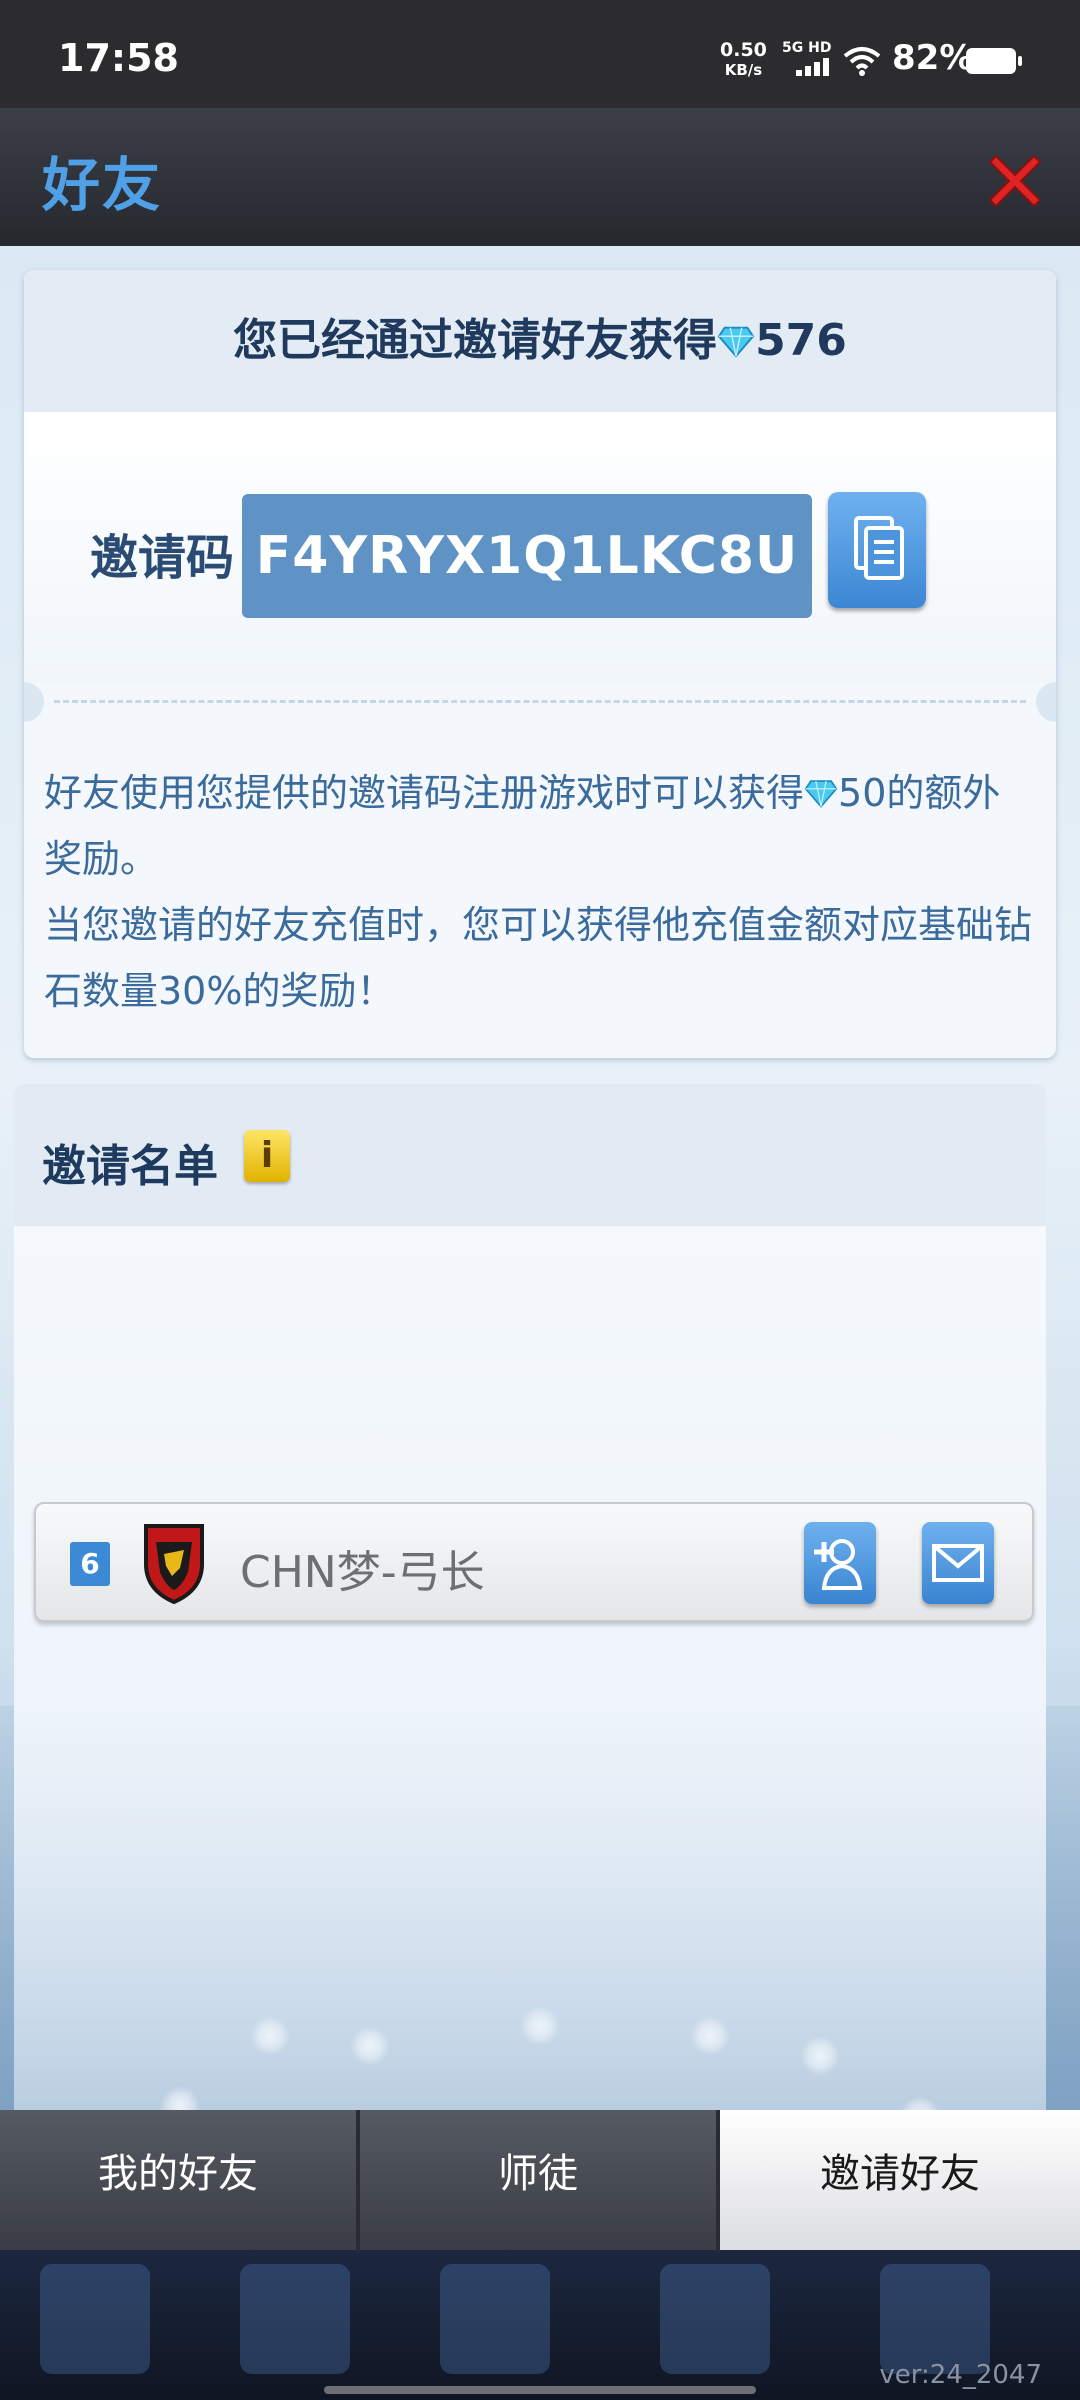  I want to click on list-item: 6 CHN梦-弓长, so click(534, 1562).